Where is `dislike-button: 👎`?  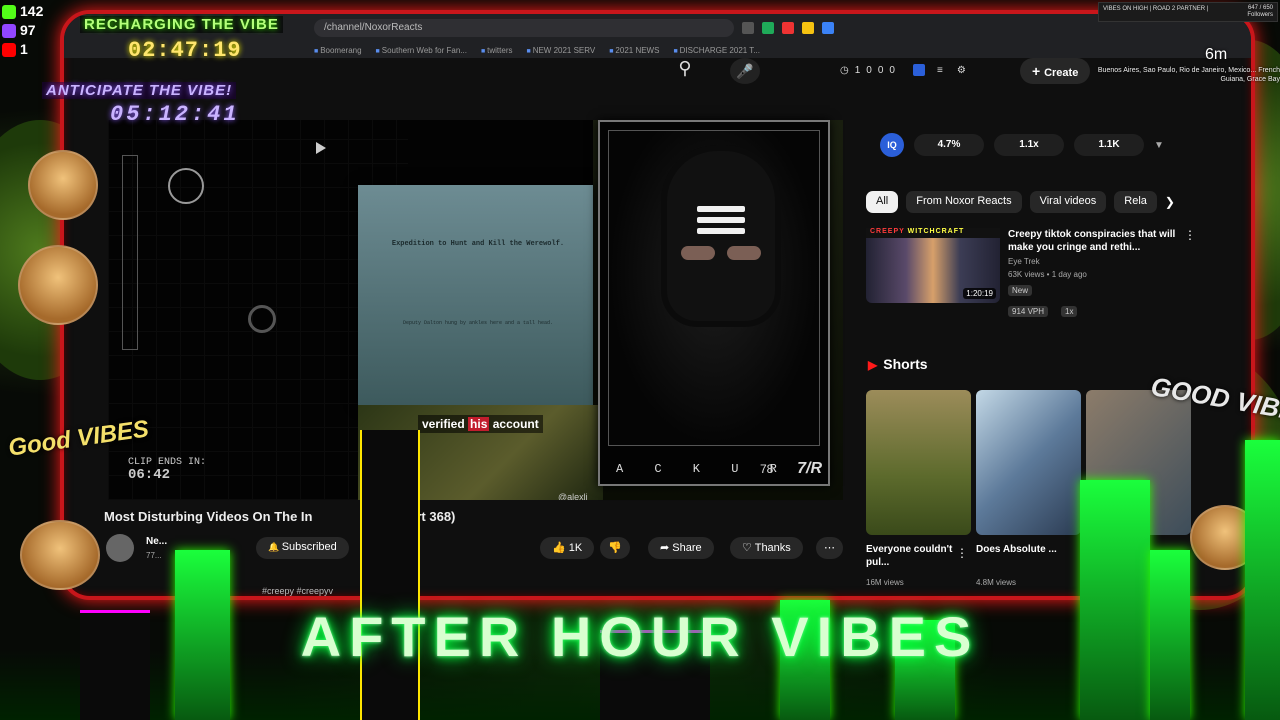
dislike-button: 👎 is located at coordinates (615, 548).